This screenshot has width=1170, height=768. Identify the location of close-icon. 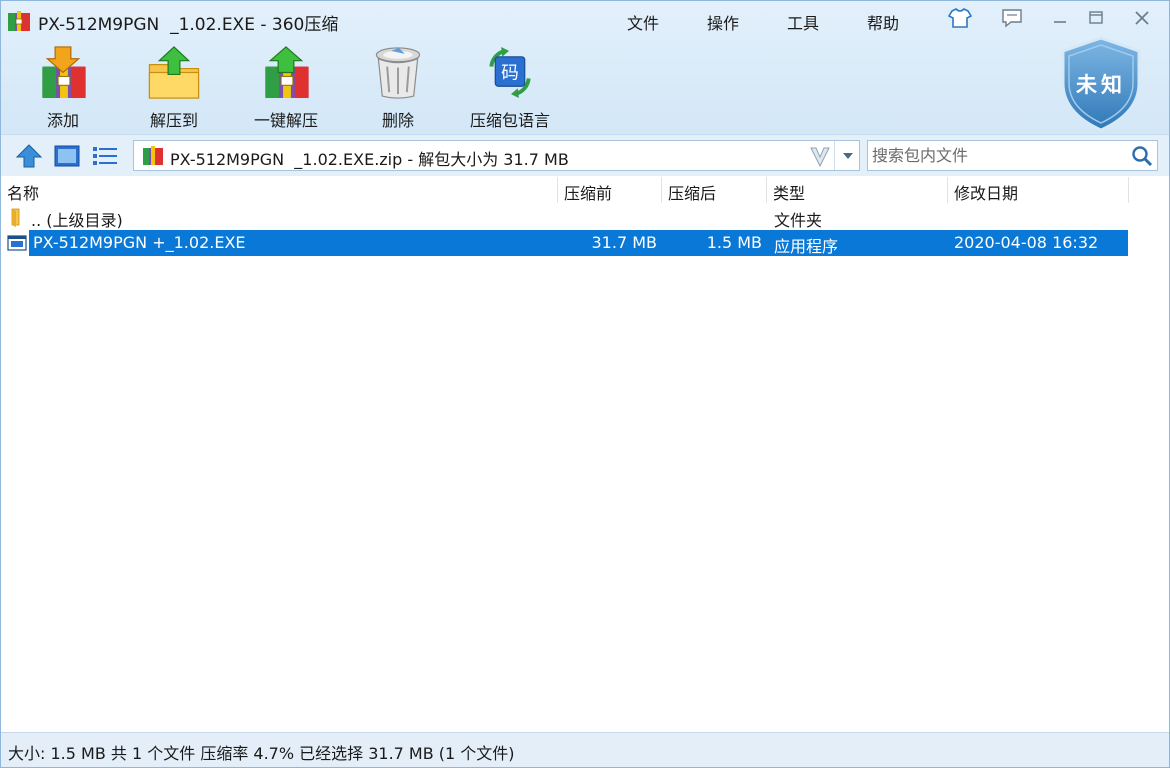
(1142, 18).